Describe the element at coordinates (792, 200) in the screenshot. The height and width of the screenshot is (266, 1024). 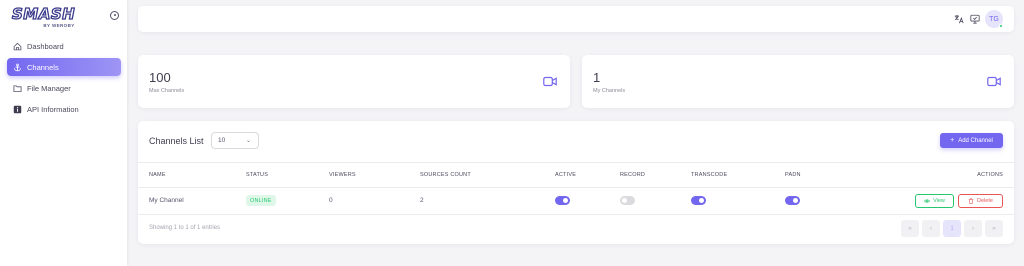
I see `padn-toggle` at that location.